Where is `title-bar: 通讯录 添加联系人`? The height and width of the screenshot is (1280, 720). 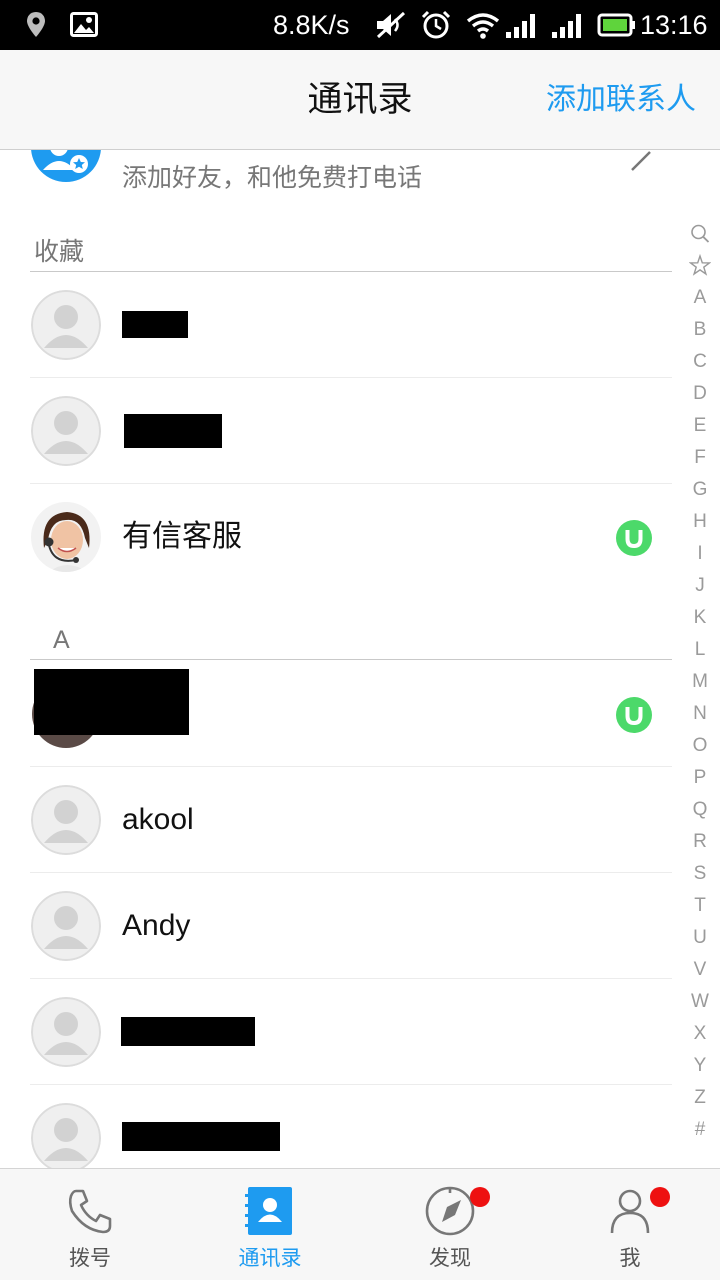 title-bar: 通讯录 添加联系人 is located at coordinates (360, 100).